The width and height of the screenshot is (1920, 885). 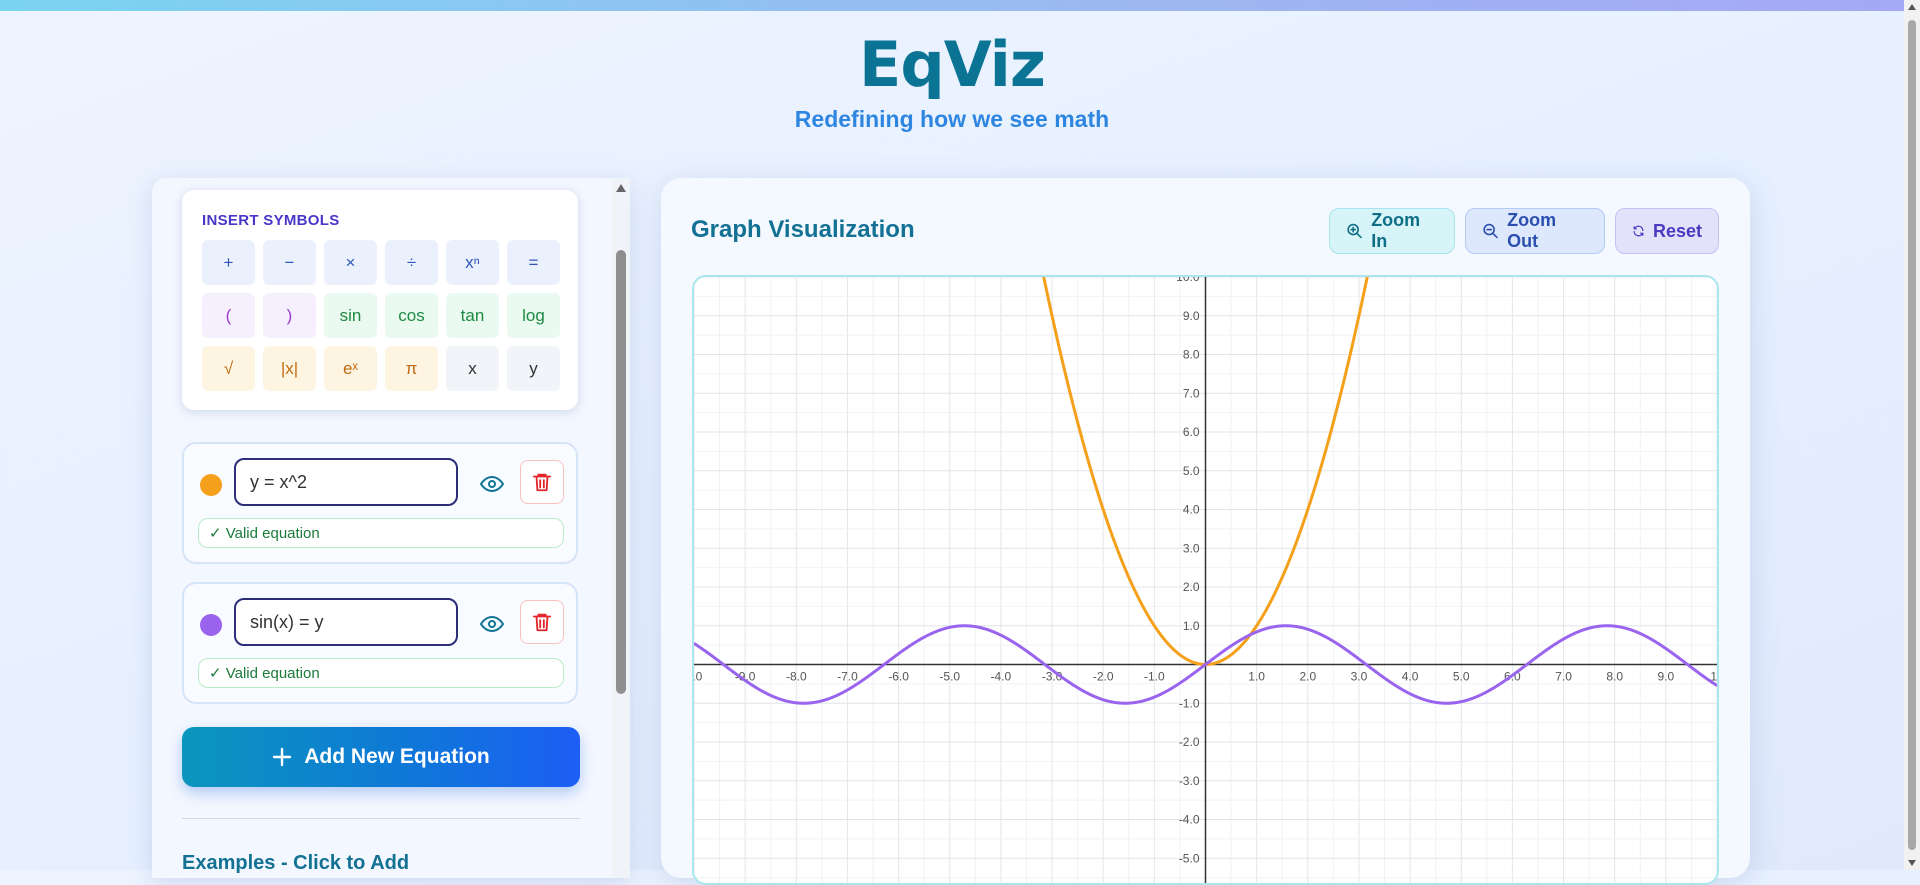 I want to click on symbol-button: −, so click(x=289, y=262).